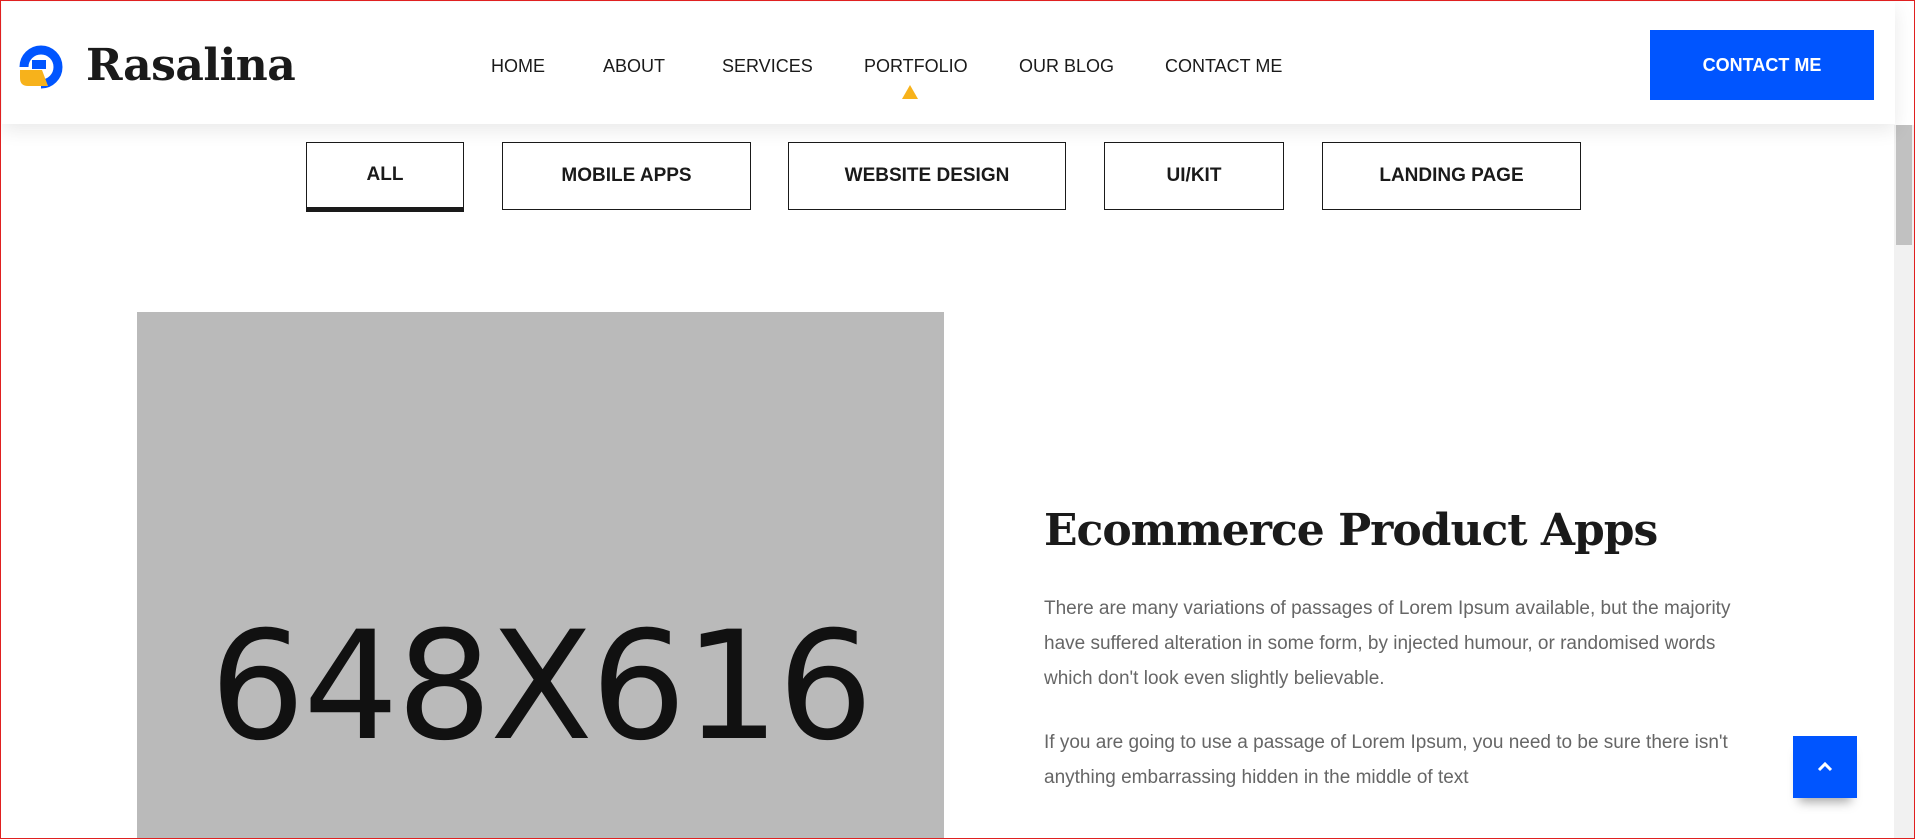 This screenshot has height=839, width=1915. I want to click on nav-about: ABOUT, so click(634, 66).